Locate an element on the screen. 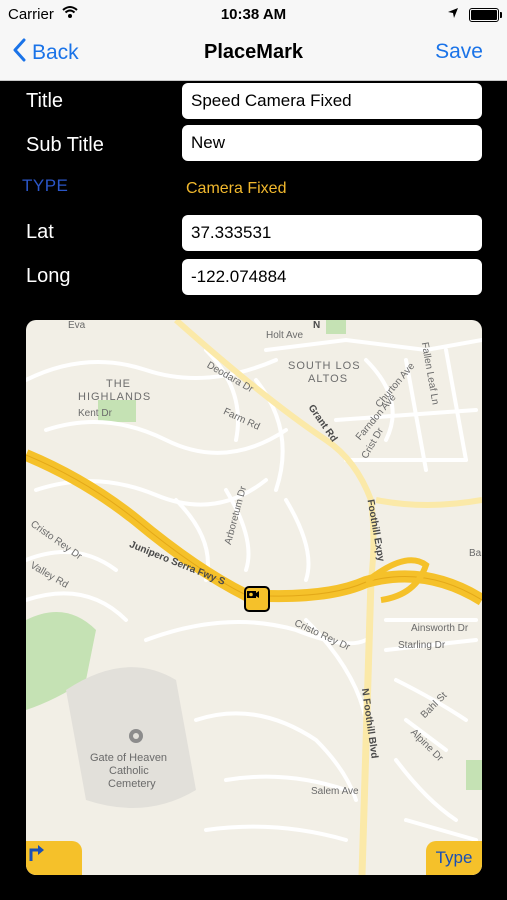 The height and width of the screenshot is (900, 507). lat-field-value: 37.333531 is located at coordinates (231, 232).